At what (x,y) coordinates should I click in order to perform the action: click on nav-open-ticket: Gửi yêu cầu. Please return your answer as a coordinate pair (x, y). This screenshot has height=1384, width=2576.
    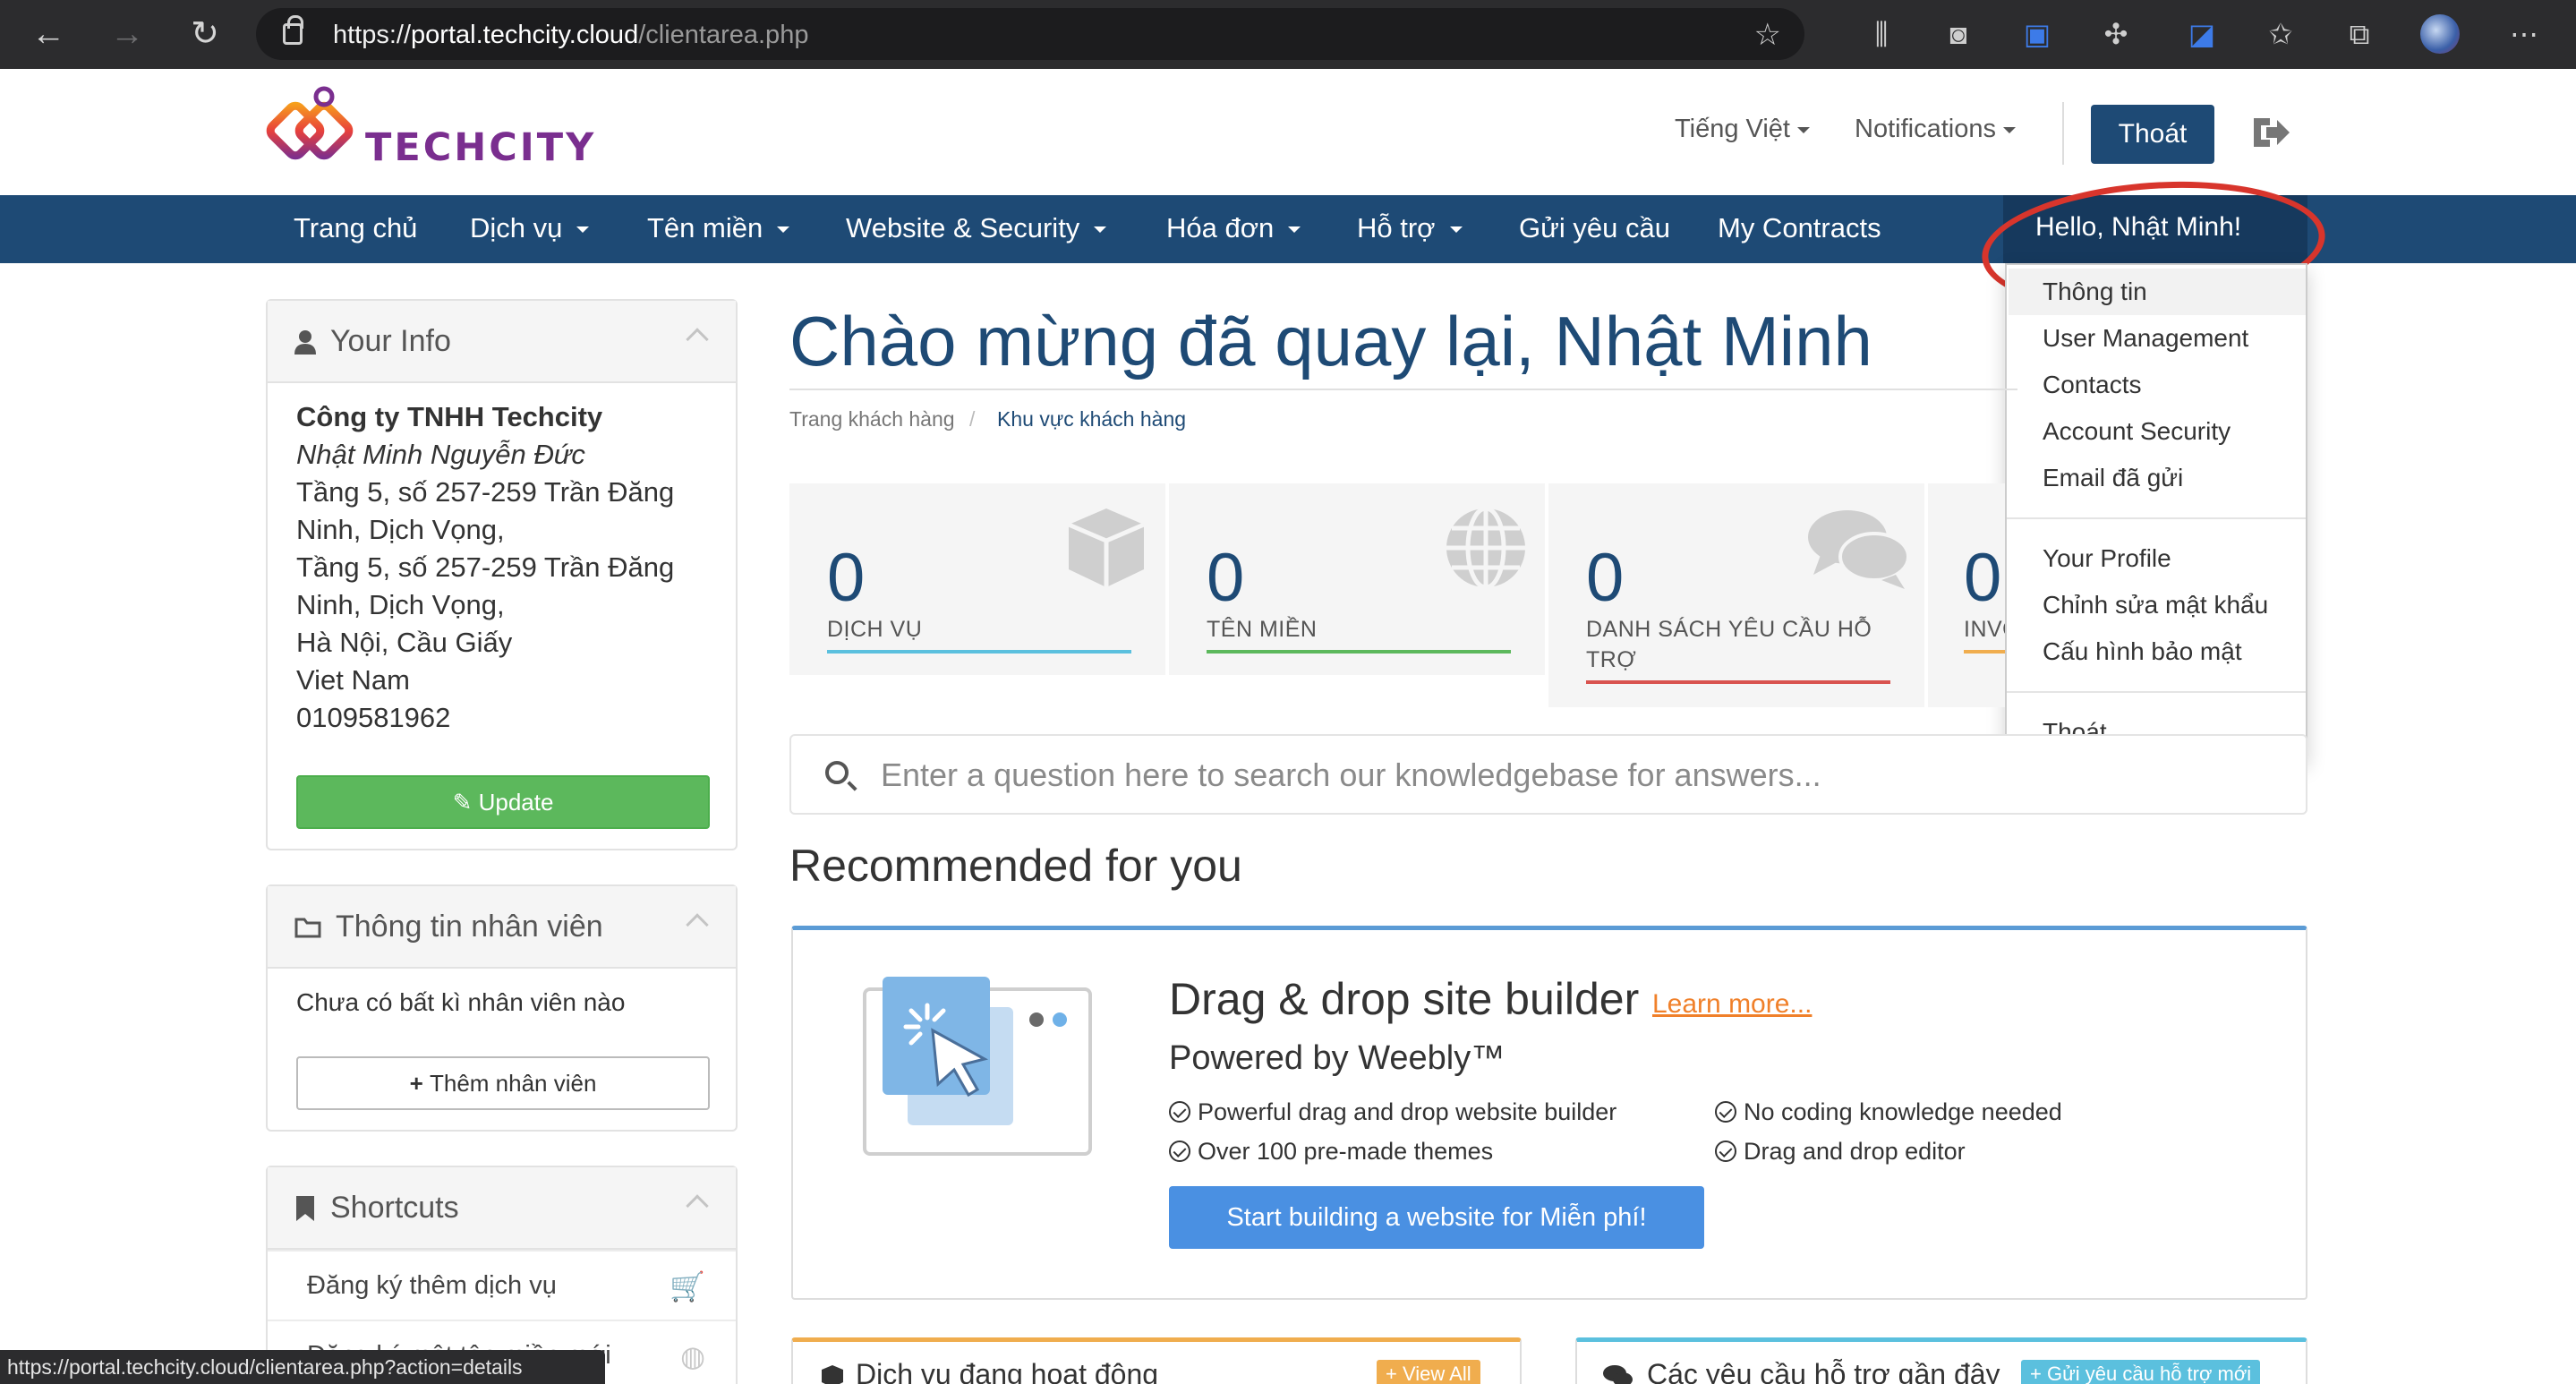
    Looking at the image, I should click on (1594, 228).